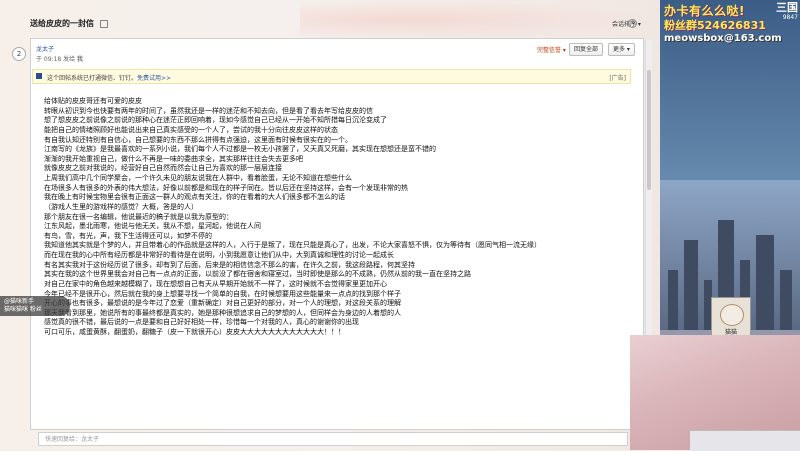 The image size is (800, 451). What do you see at coordinates (551, 49) in the screenshot?
I see `credit-rating: 完整信誉 ▾` at bounding box center [551, 49].